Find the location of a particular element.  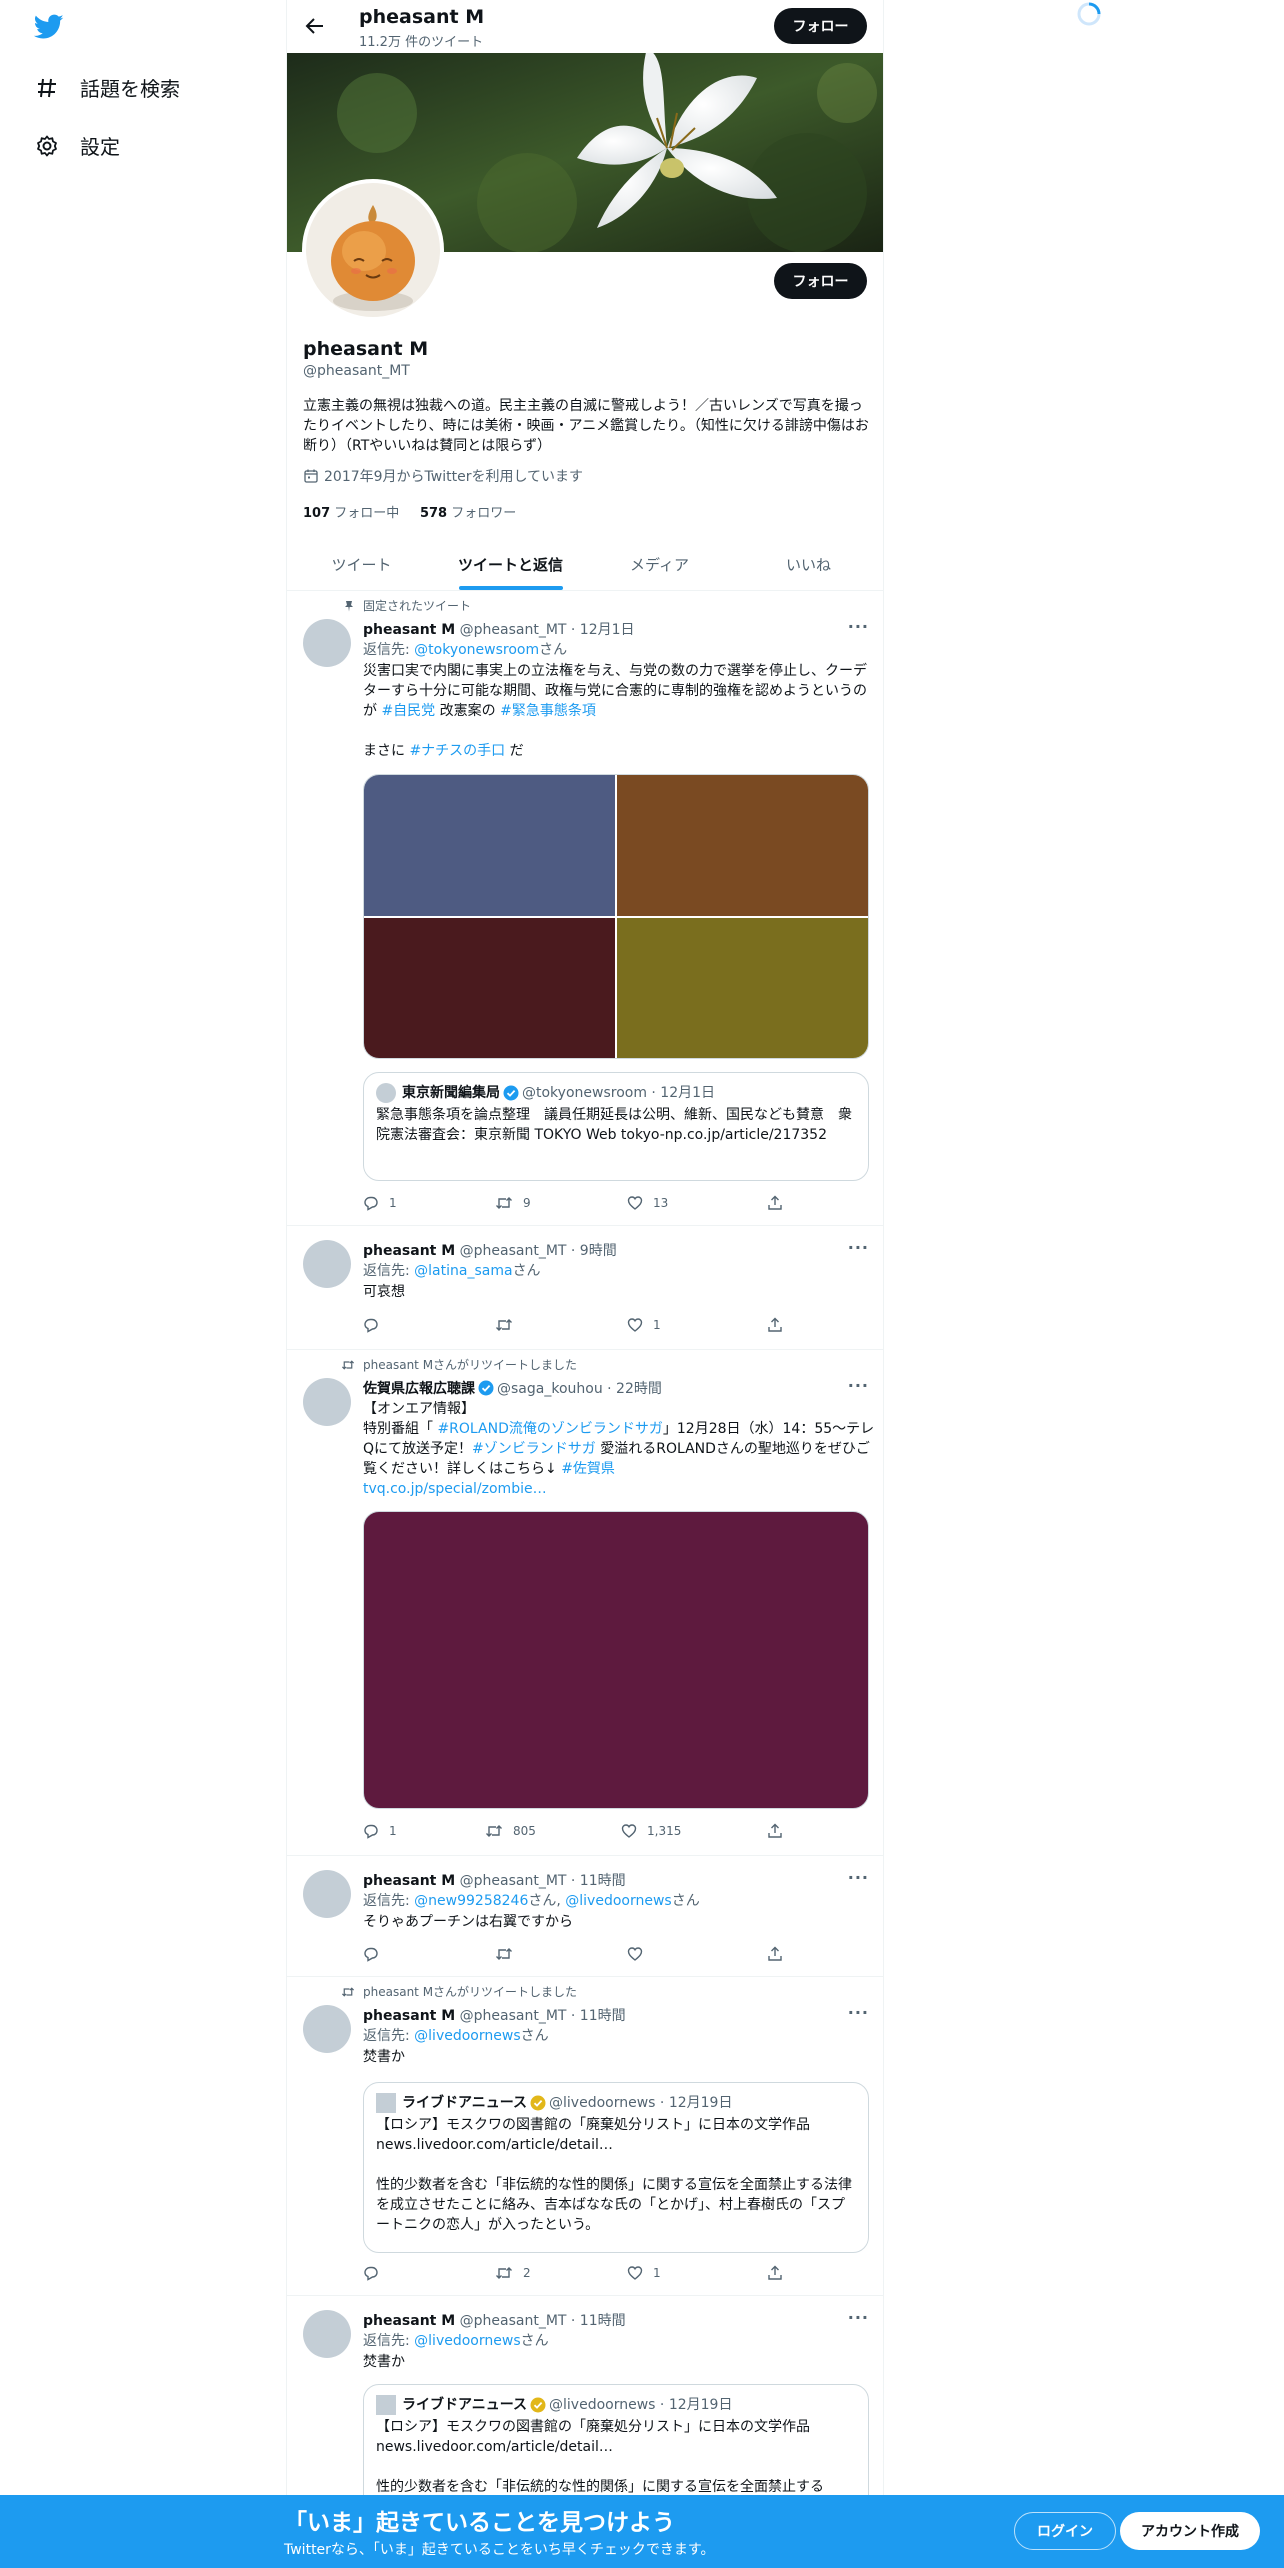

like-button: 1,315 is located at coordinates (651, 1831).